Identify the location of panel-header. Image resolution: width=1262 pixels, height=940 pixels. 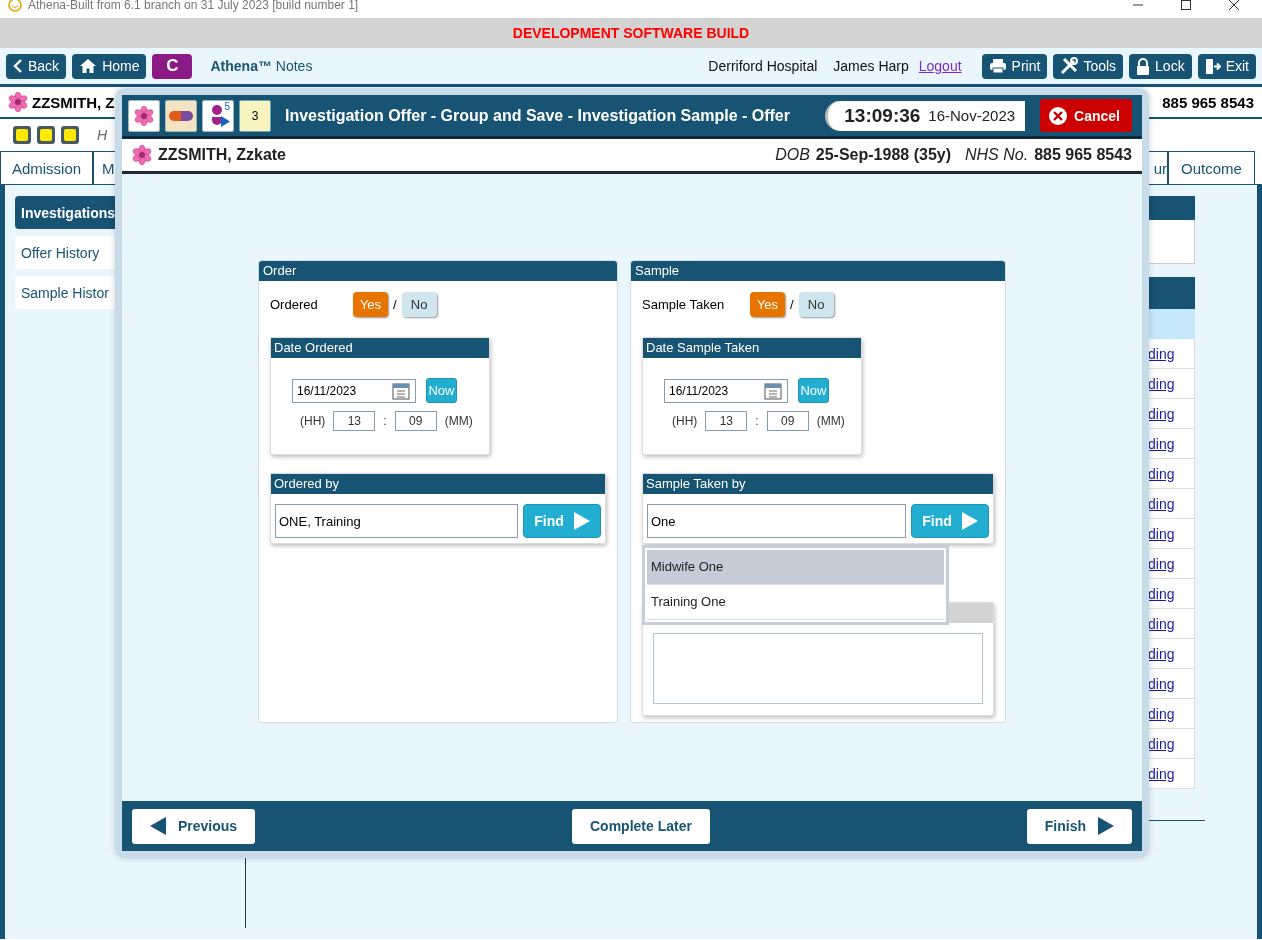
(1171, 208).